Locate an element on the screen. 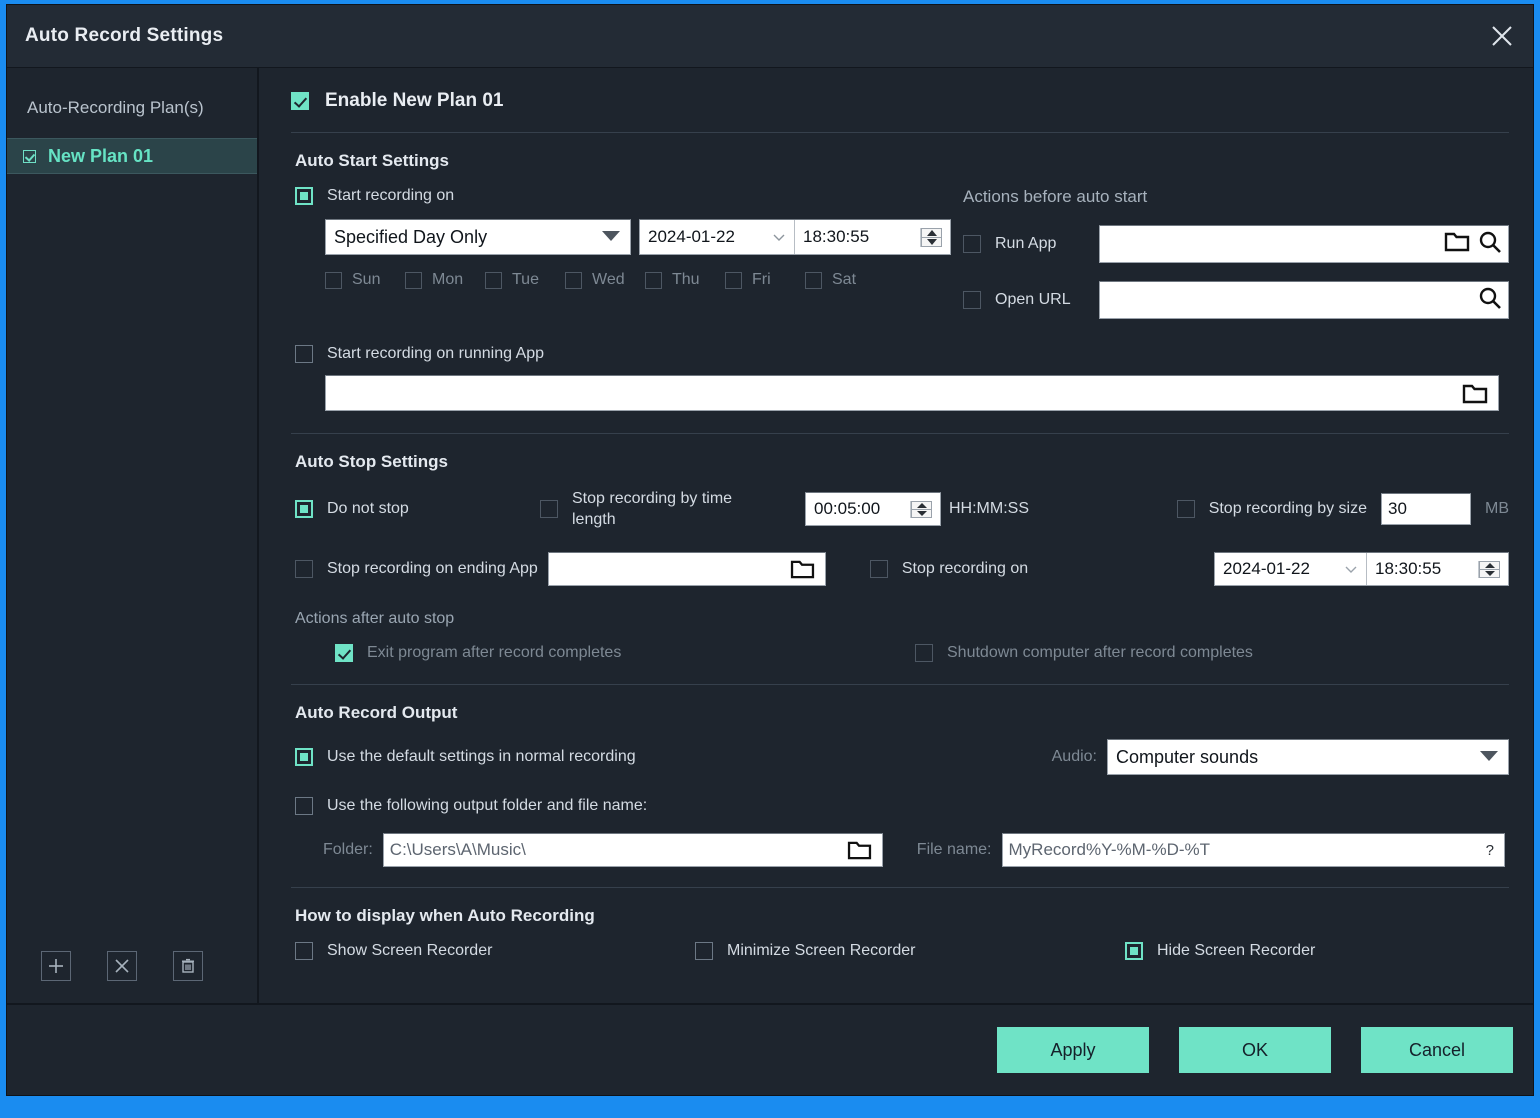  show-recorder-radio is located at coordinates (304, 951).